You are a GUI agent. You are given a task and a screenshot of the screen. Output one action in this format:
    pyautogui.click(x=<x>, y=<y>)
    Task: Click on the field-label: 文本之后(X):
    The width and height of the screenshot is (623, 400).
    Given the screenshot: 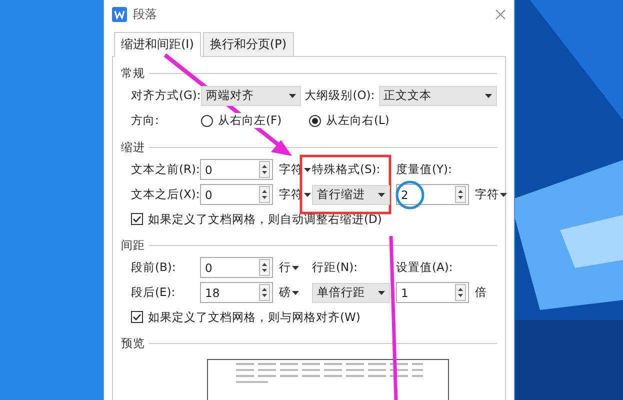 What is the action you would take?
    pyautogui.click(x=165, y=194)
    